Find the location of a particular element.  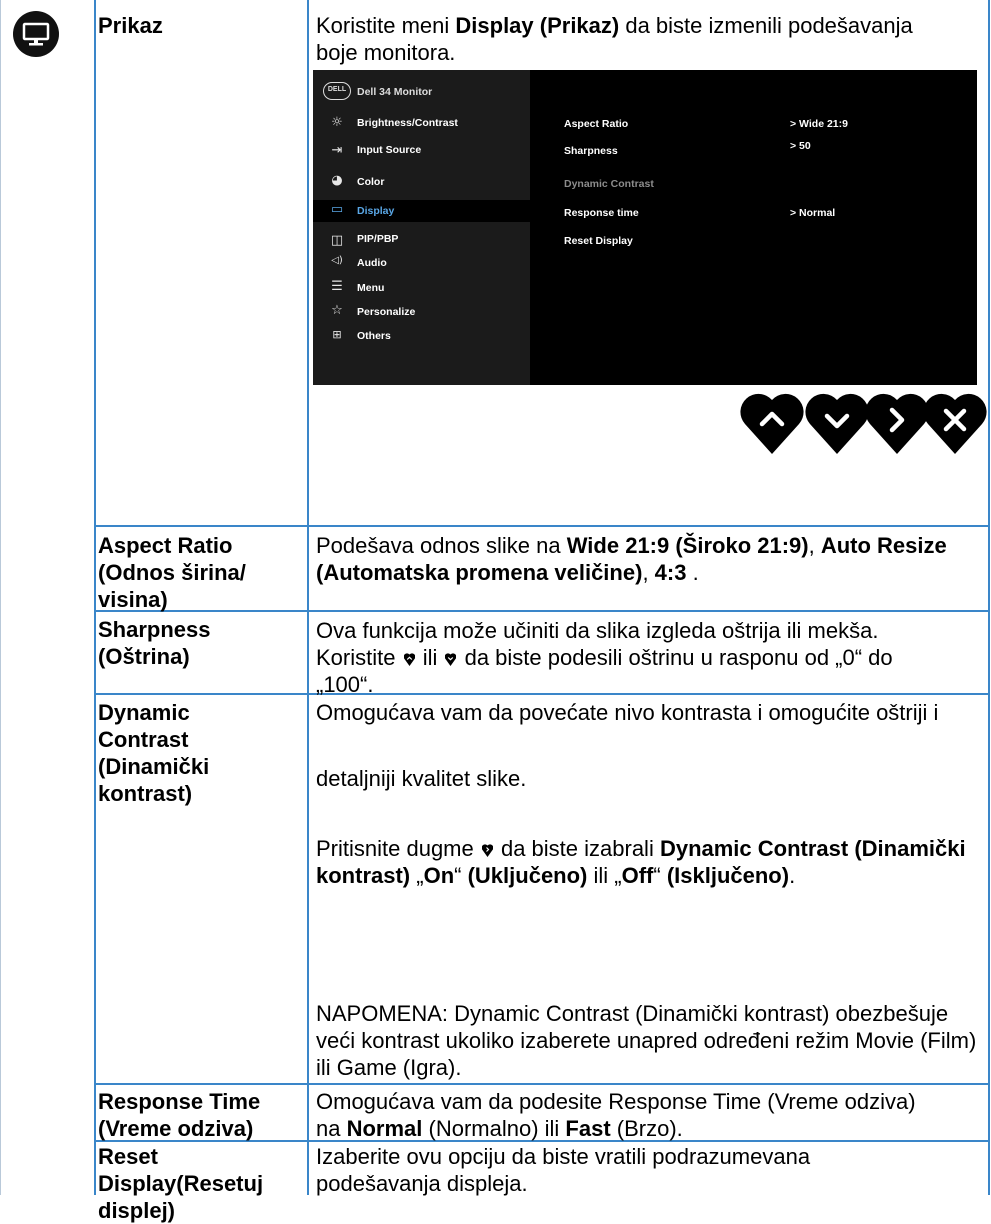

osd-menu-item: Brightness/Contrast is located at coordinates (407, 123).